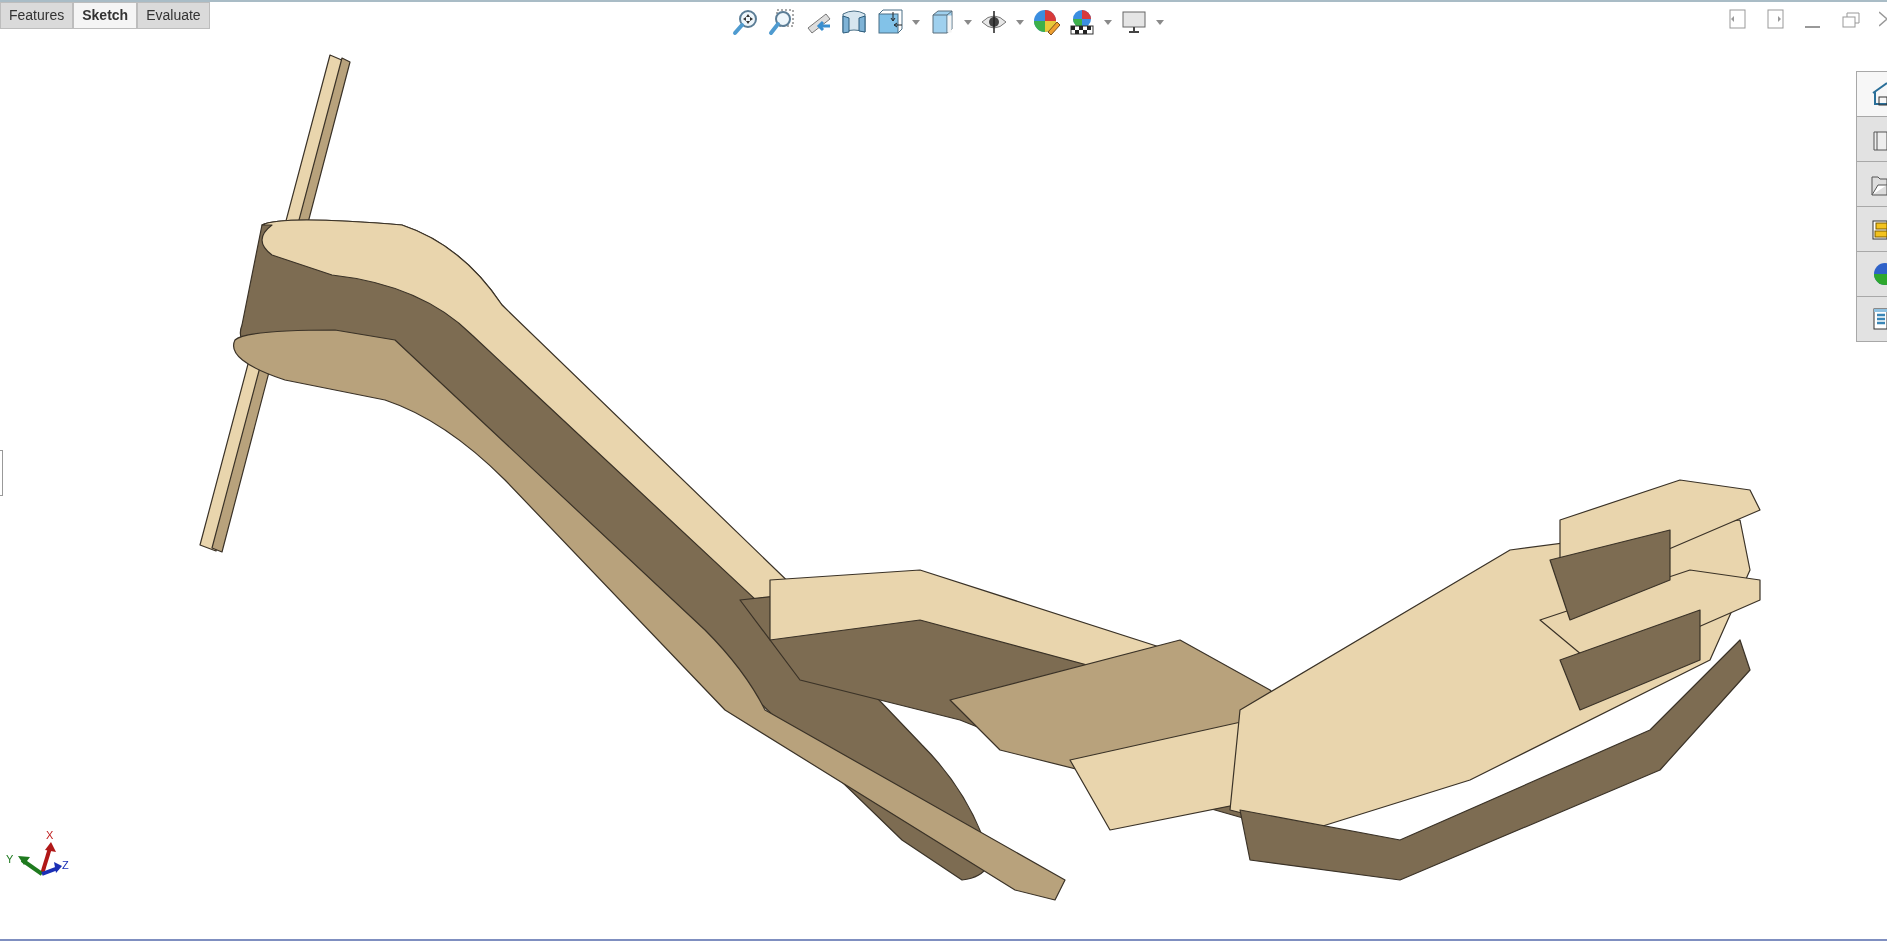  Describe the element at coordinates (173, 15) in the screenshot. I see `command-tab: Evaluate` at that location.